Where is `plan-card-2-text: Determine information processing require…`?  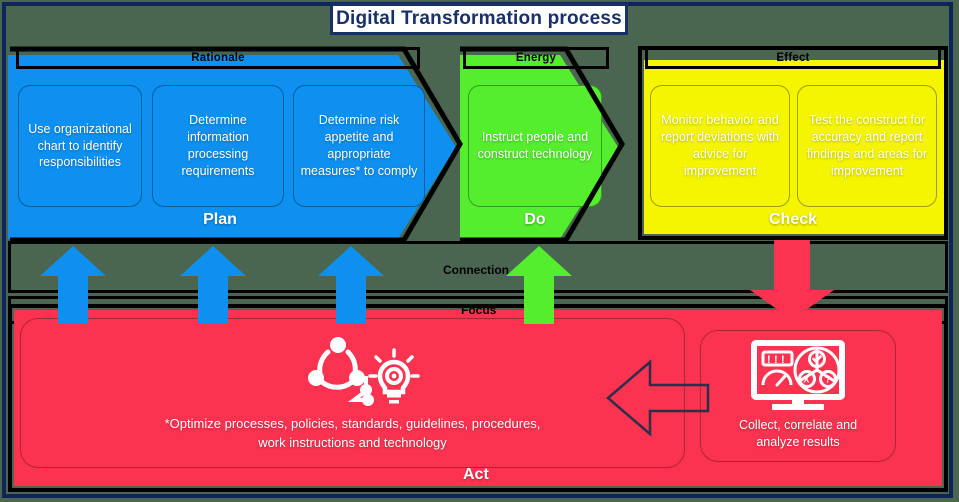 plan-card-2-text: Determine information processing require… is located at coordinates (218, 145).